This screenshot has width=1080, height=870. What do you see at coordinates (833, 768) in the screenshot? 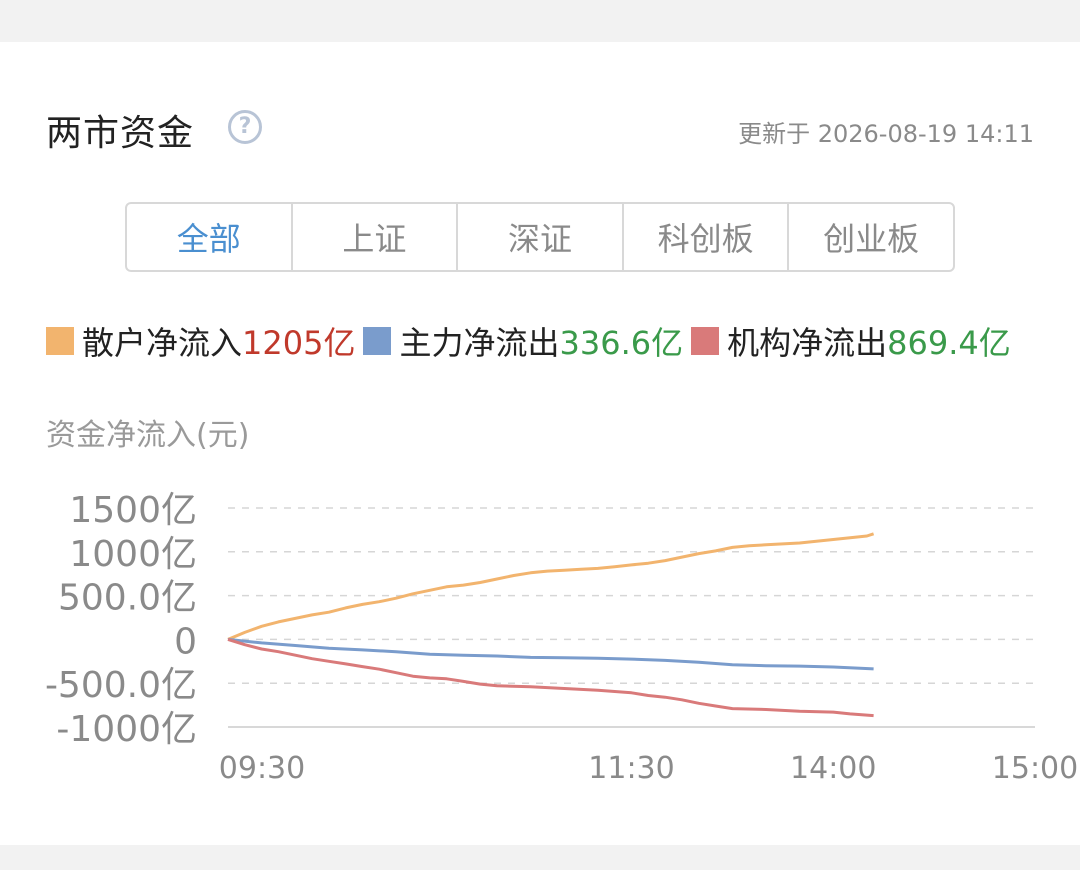
I see `x-tick-label: 14:00` at bounding box center [833, 768].